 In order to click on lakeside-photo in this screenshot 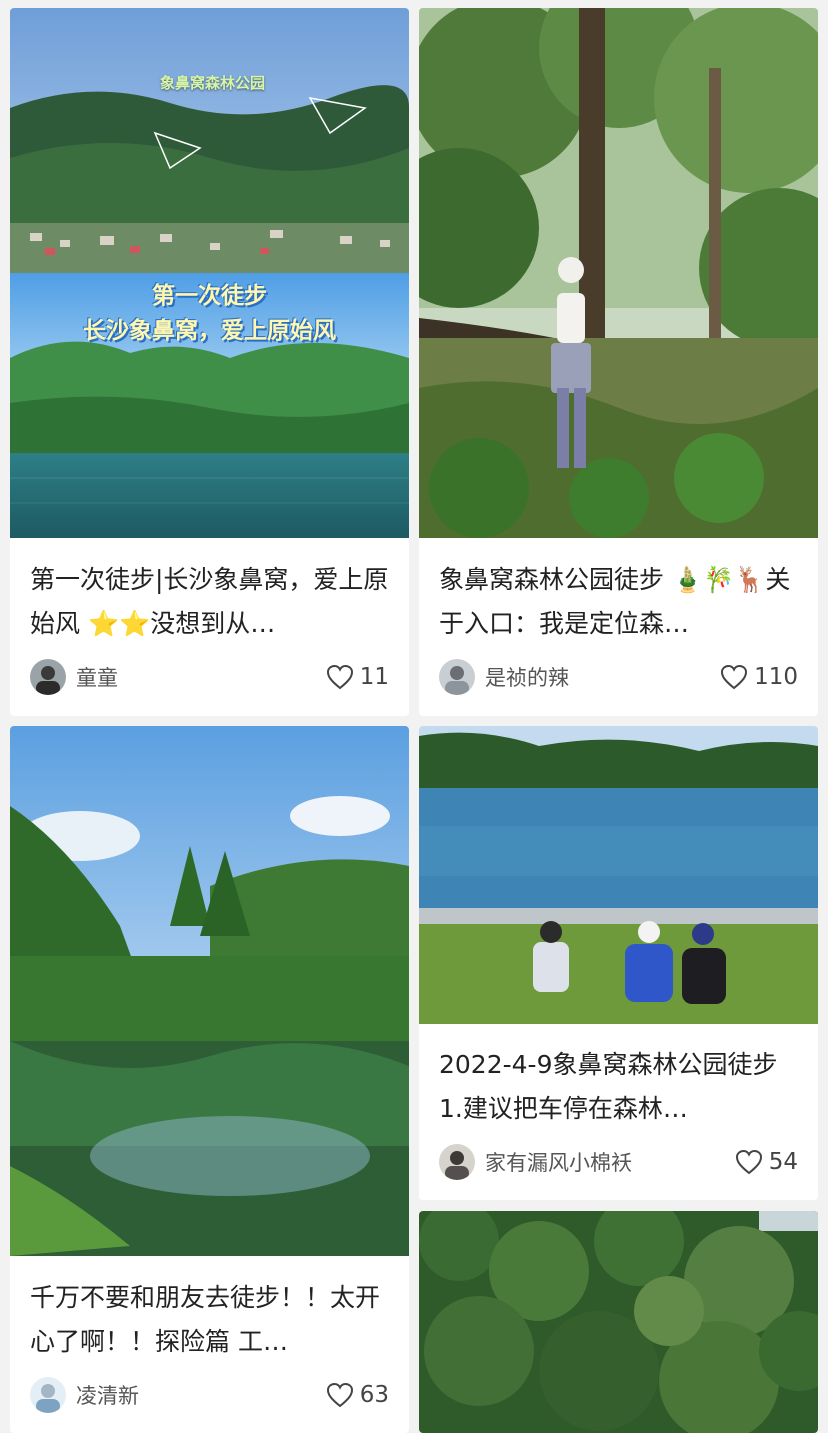, I will do `click(618, 875)`.